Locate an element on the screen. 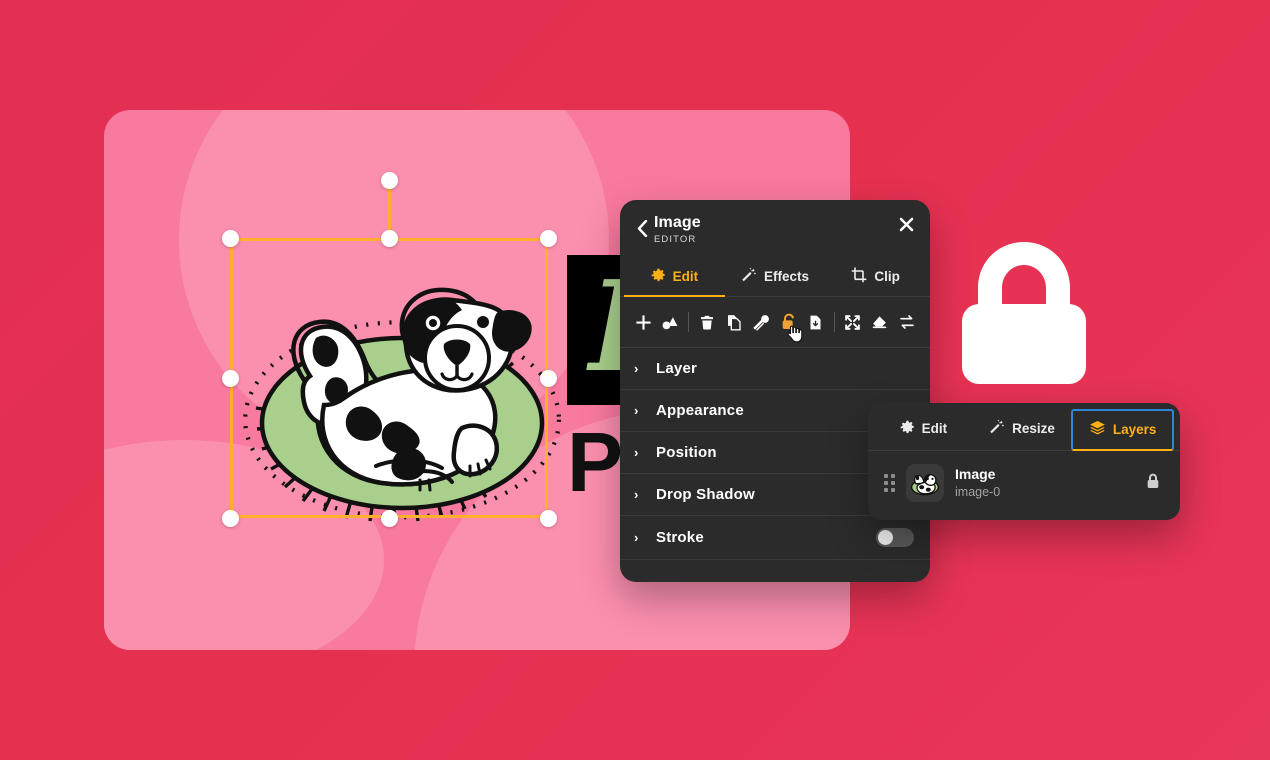 Image resolution: width=1270 pixels, height=760 pixels. rotate-handle is located at coordinates (389, 180).